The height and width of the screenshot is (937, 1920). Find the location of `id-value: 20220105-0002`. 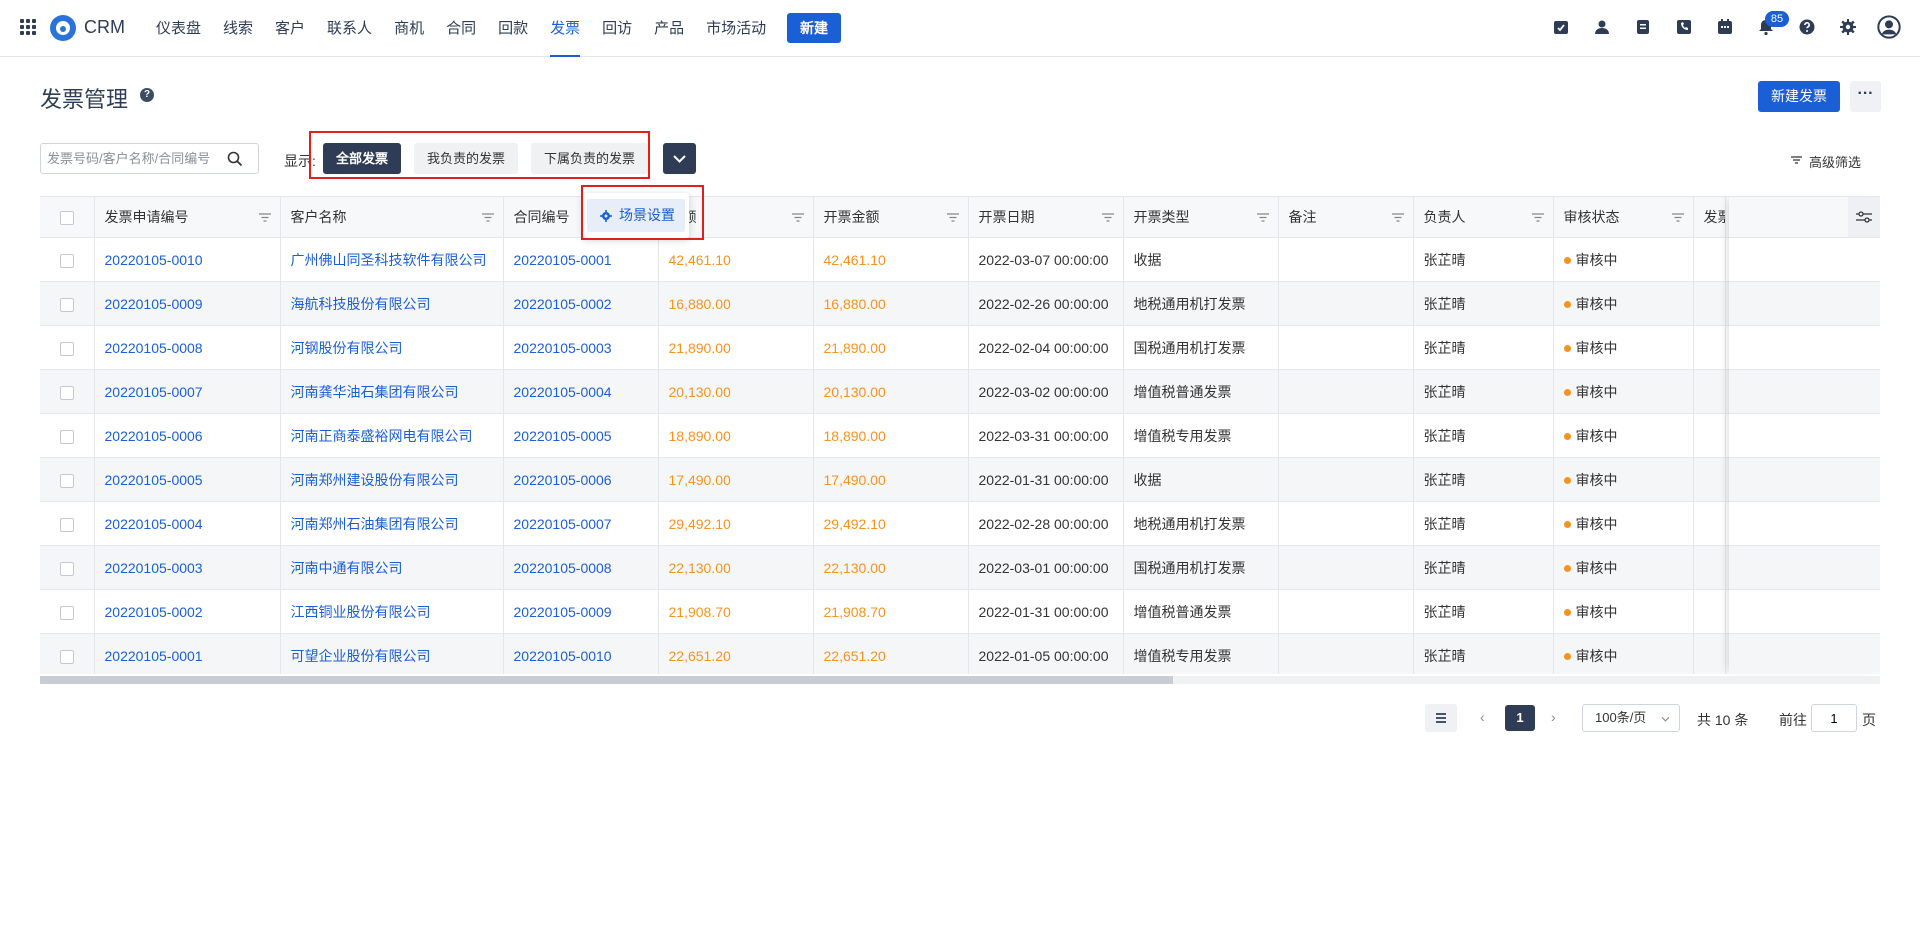

id-value: 20220105-0002 is located at coordinates (154, 612).